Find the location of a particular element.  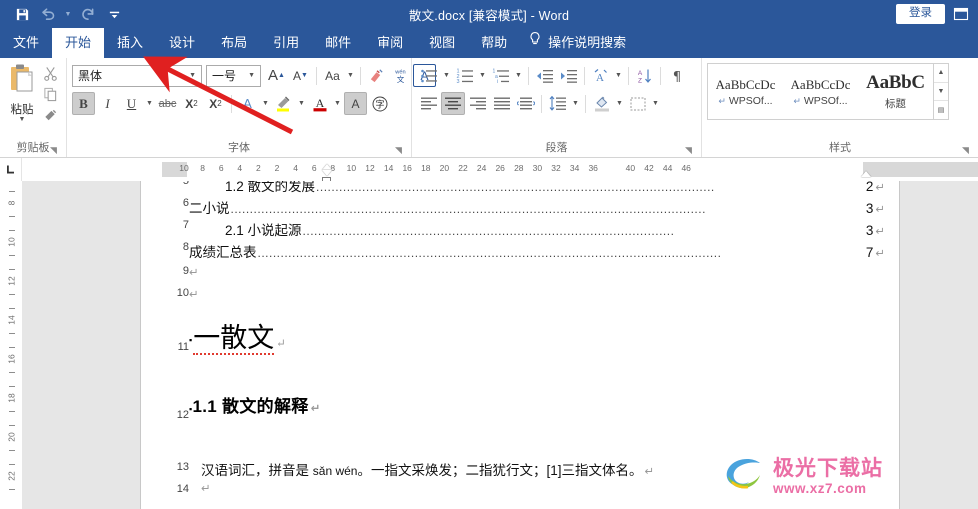

tab-layout: 布局 is located at coordinates (234, 43).